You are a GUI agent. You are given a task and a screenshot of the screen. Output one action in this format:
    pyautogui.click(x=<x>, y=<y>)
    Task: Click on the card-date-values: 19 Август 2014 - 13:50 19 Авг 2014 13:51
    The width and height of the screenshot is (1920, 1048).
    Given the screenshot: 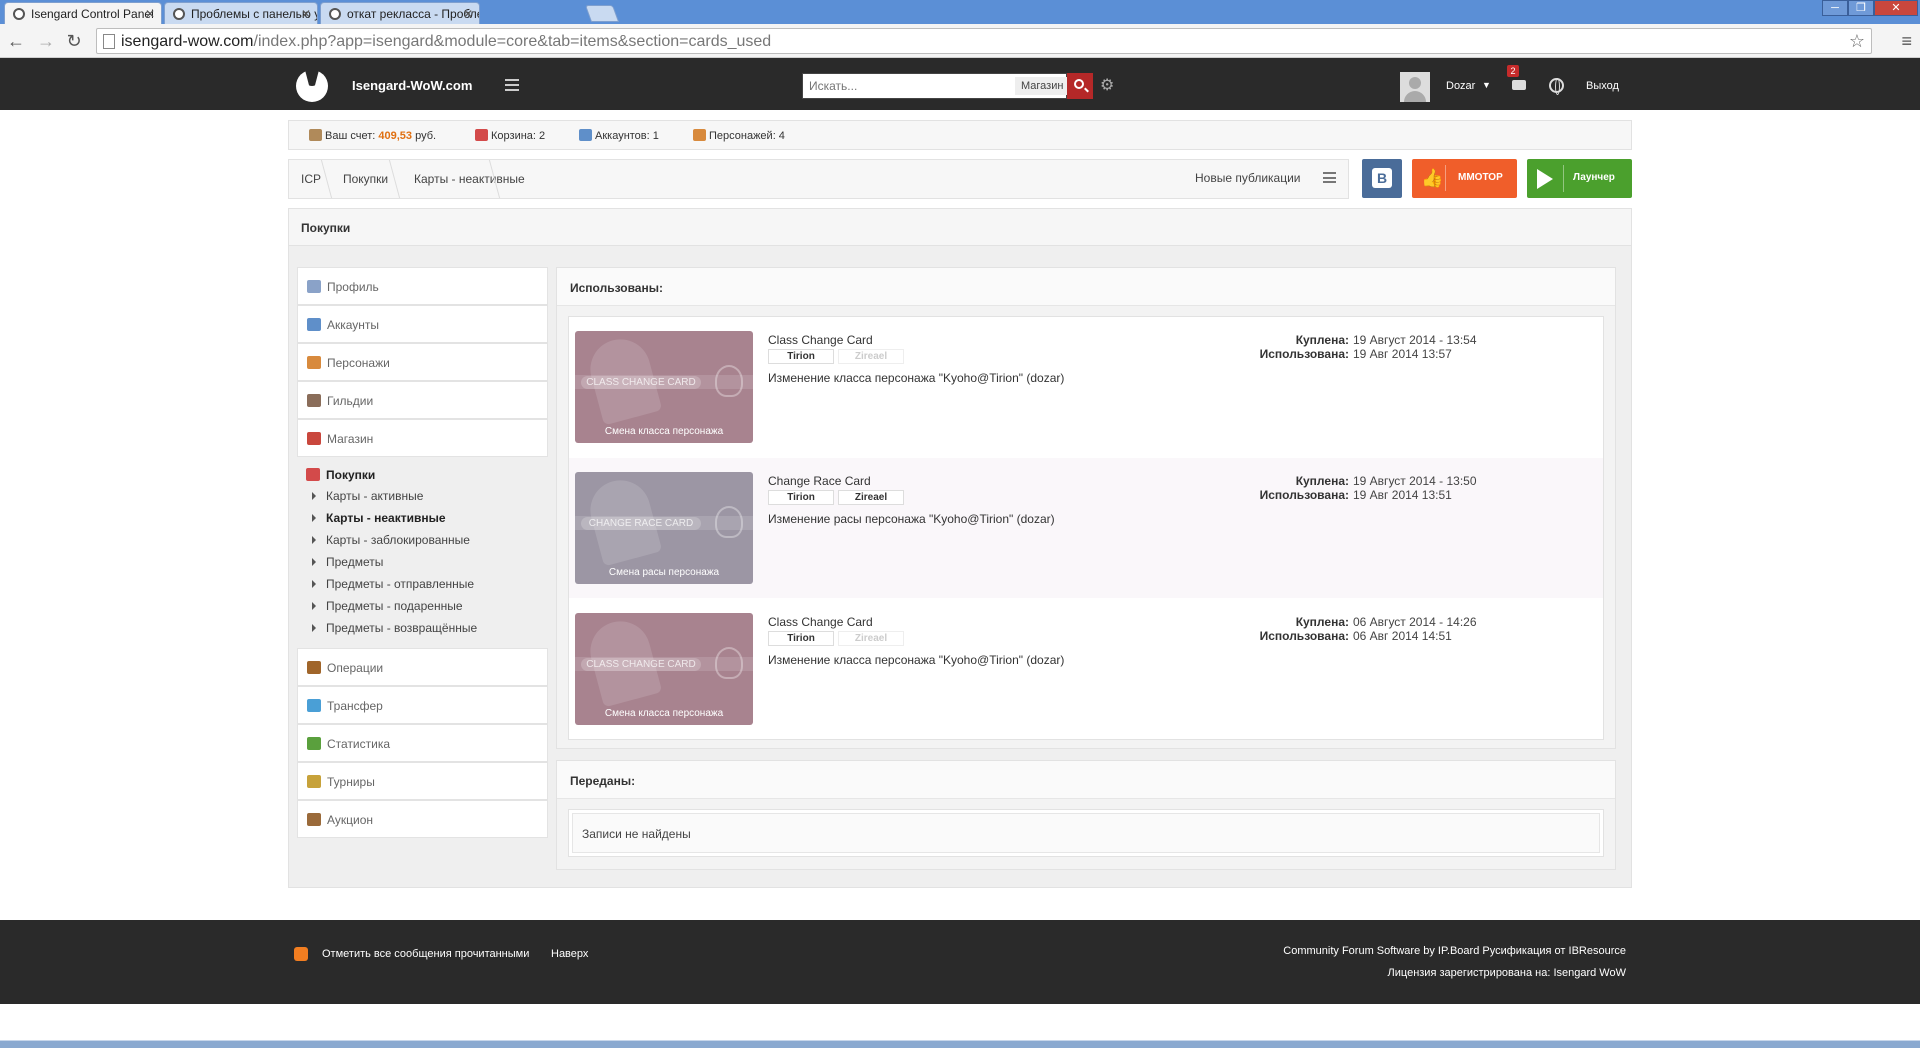 What is the action you would take?
    pyautogui.click(x=1415, y=488)
    